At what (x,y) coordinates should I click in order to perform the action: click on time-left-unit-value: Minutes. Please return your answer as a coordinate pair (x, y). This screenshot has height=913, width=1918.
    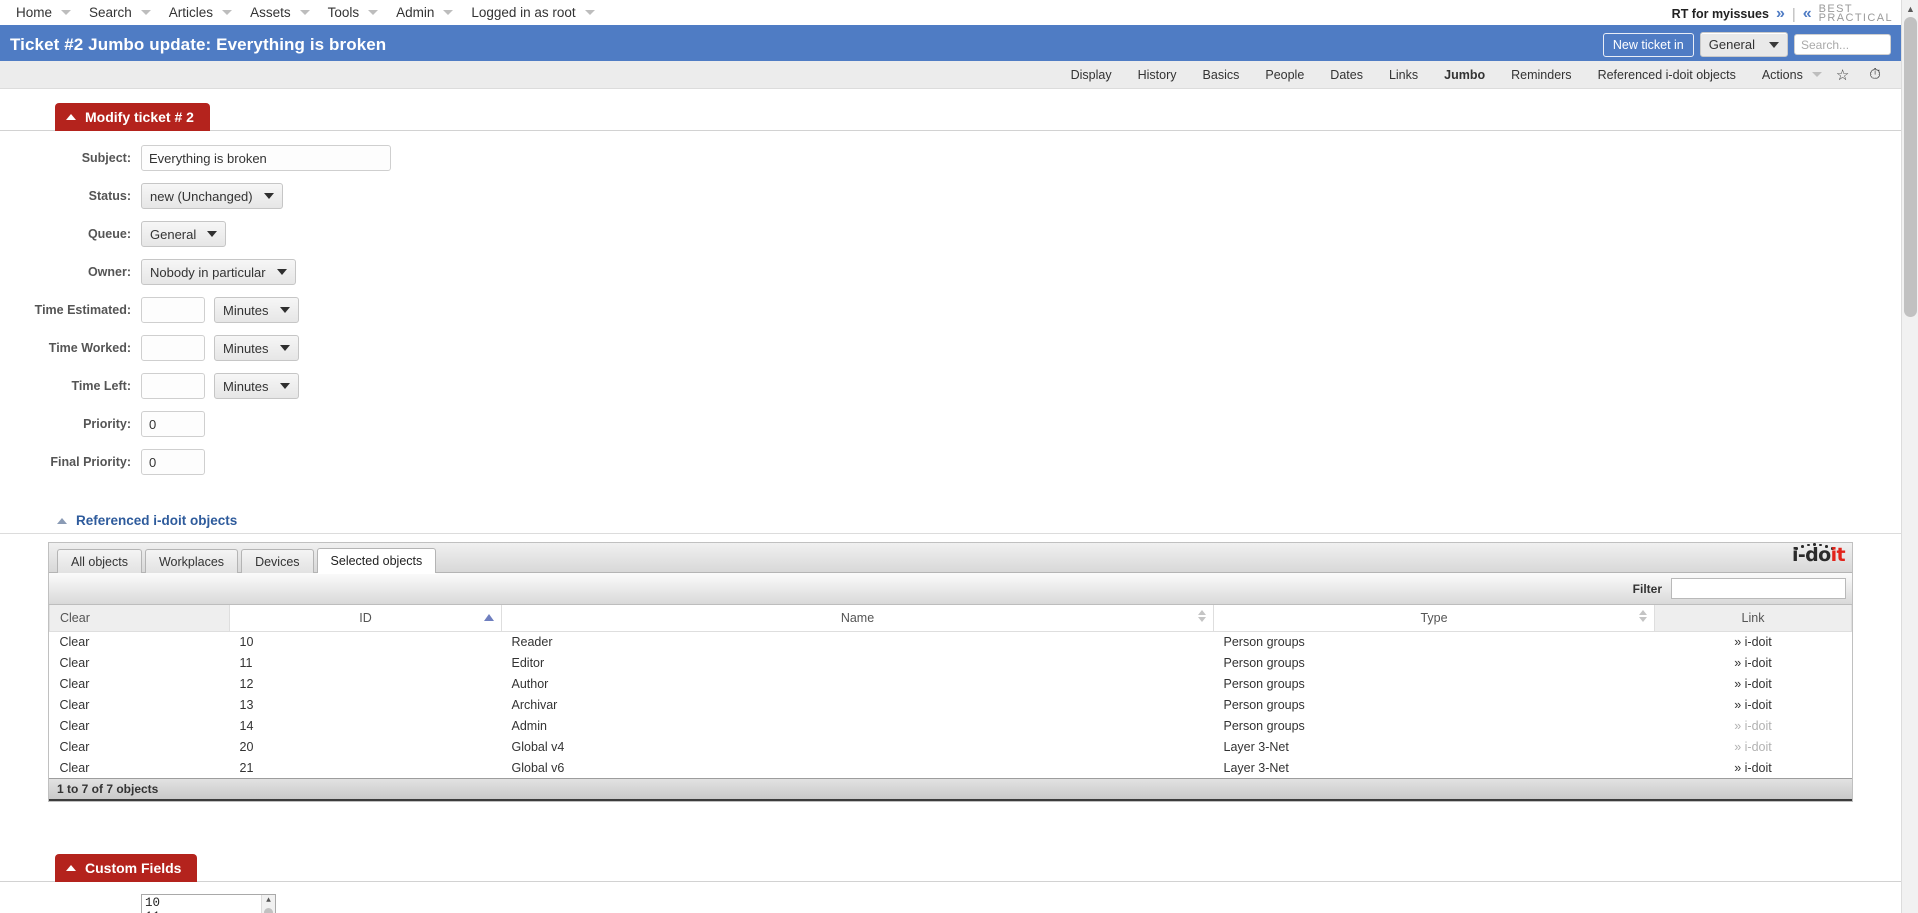
    Looking at the image, I should click on (246, 386).